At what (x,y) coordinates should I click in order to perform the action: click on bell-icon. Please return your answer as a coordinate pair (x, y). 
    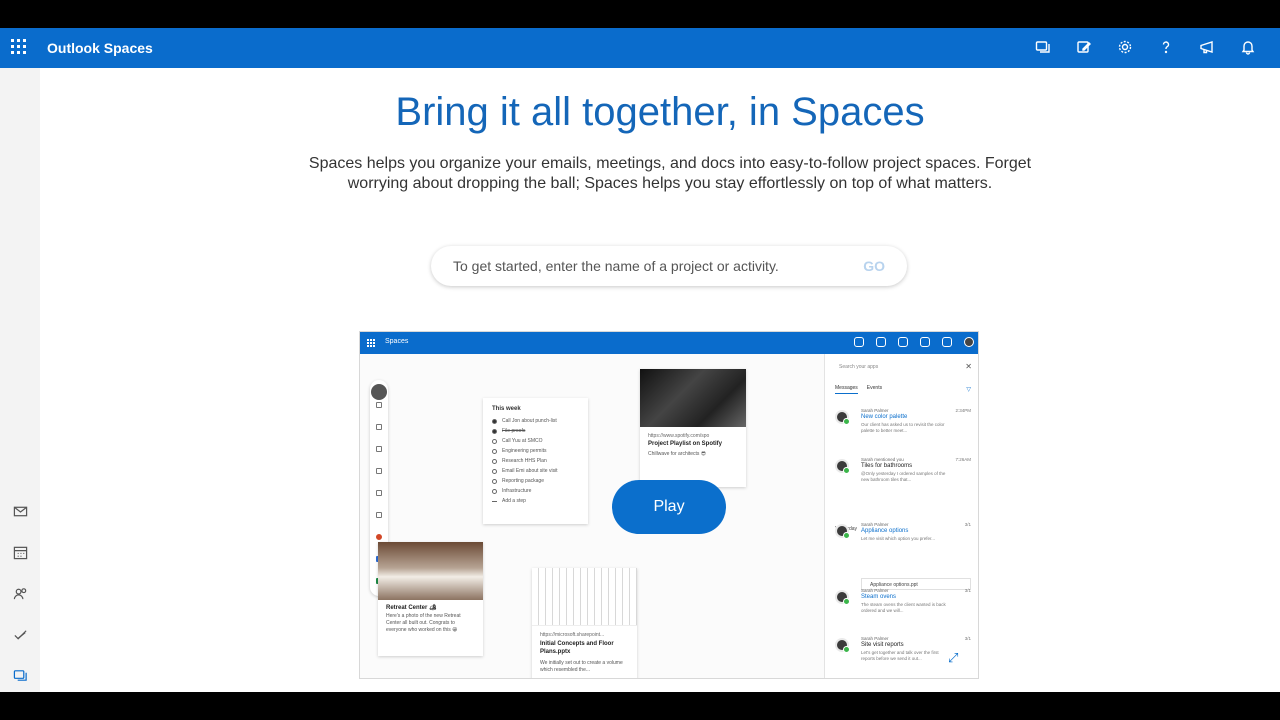
    Looking at the image, I should click on (1248, 47).